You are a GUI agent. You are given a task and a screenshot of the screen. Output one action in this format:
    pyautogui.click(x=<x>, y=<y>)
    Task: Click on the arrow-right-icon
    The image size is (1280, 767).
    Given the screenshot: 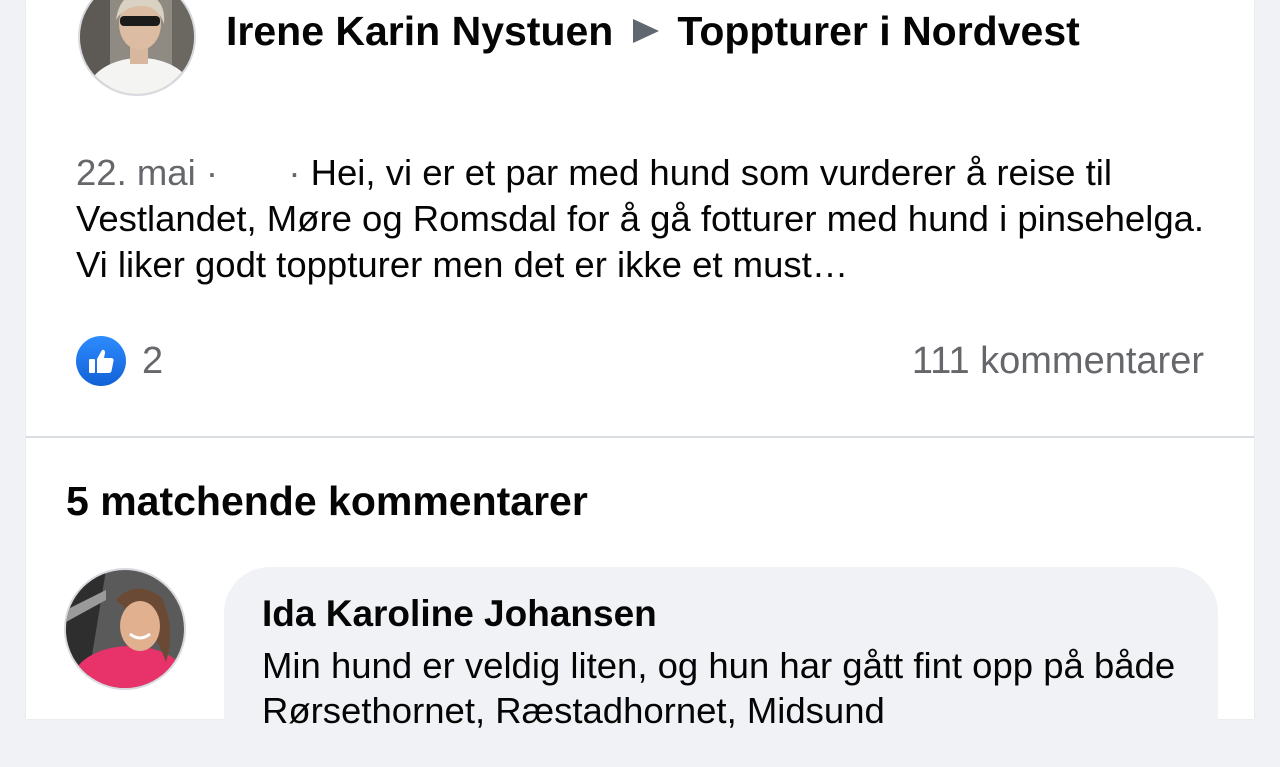 What is the action you would take?
    pyautogui.click(x=646, y=31)
    